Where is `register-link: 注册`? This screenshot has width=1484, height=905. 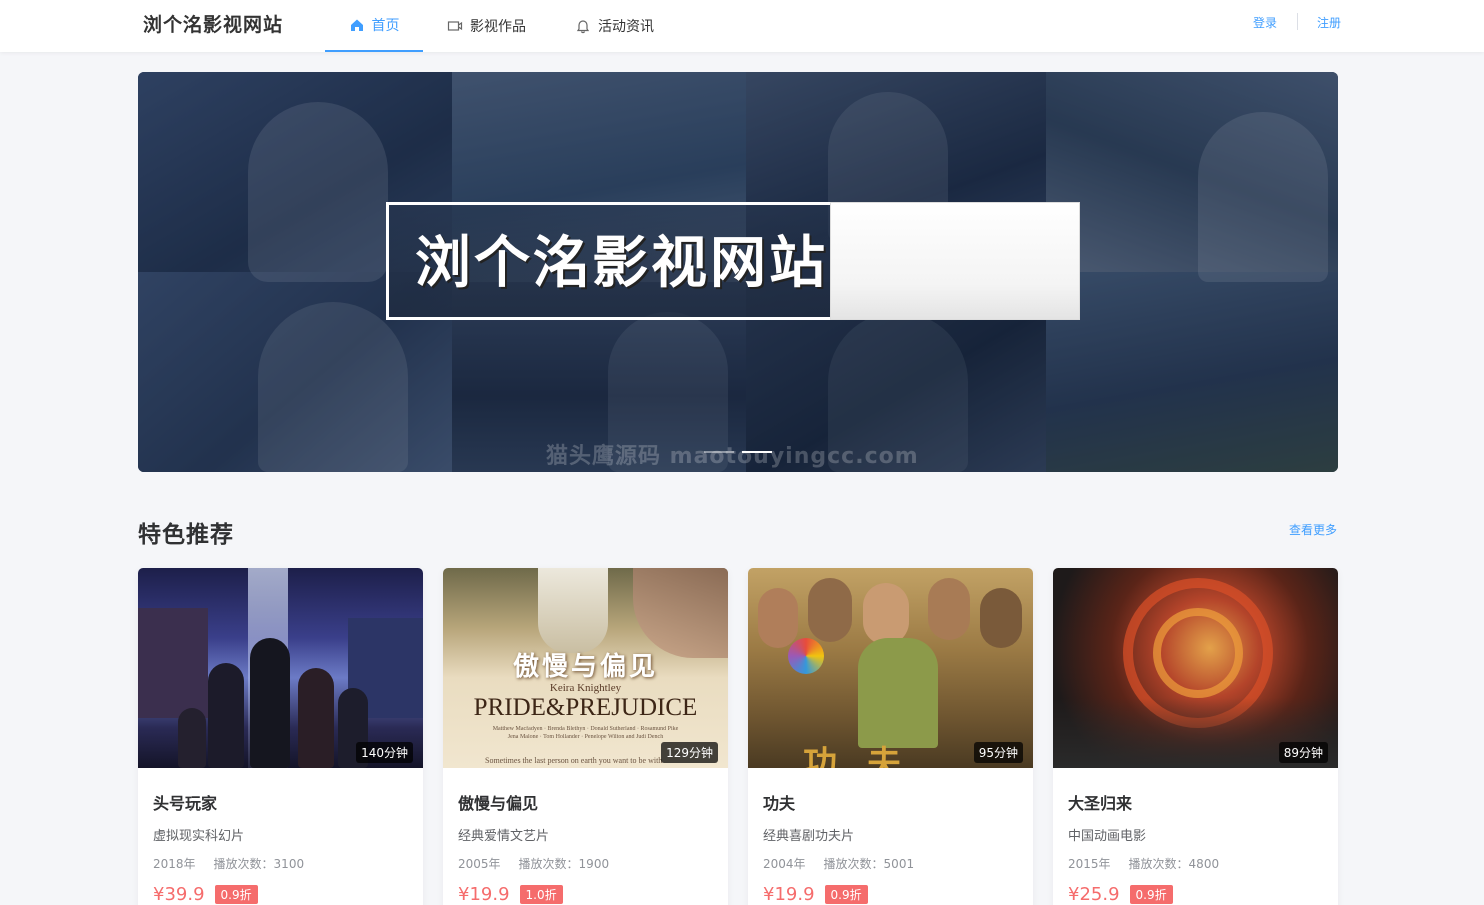 register-link: 注册 is located at coordinates (1329, 22).